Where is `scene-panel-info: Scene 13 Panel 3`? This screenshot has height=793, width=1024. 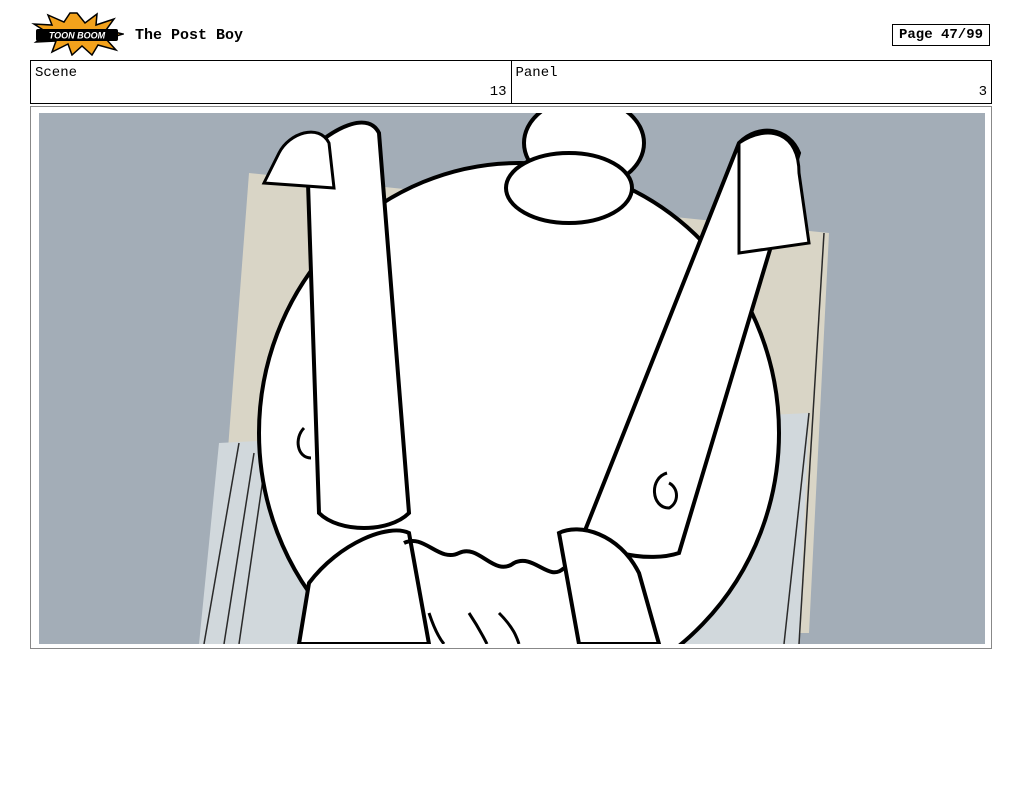
scene-panel-info: Scene 13 Panel 3 is located at coordinates (511, 82).